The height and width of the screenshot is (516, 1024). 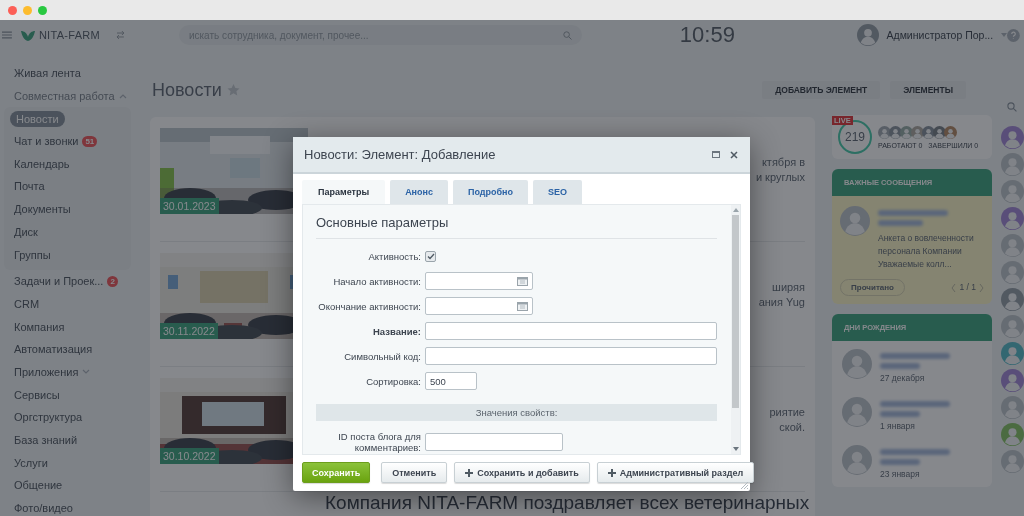 I want to click on section-bar: Значения свойств:, so click(x=516, y=412).